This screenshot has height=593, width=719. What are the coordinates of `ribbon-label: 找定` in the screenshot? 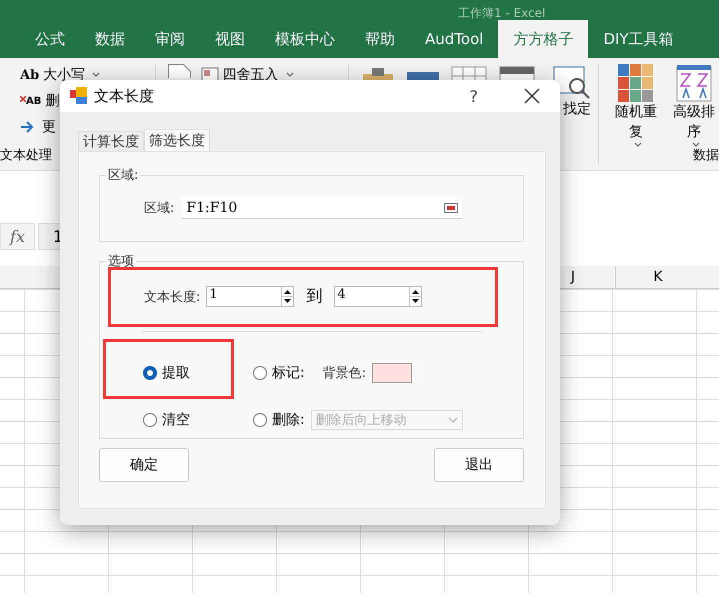 It's located at (576, 109).